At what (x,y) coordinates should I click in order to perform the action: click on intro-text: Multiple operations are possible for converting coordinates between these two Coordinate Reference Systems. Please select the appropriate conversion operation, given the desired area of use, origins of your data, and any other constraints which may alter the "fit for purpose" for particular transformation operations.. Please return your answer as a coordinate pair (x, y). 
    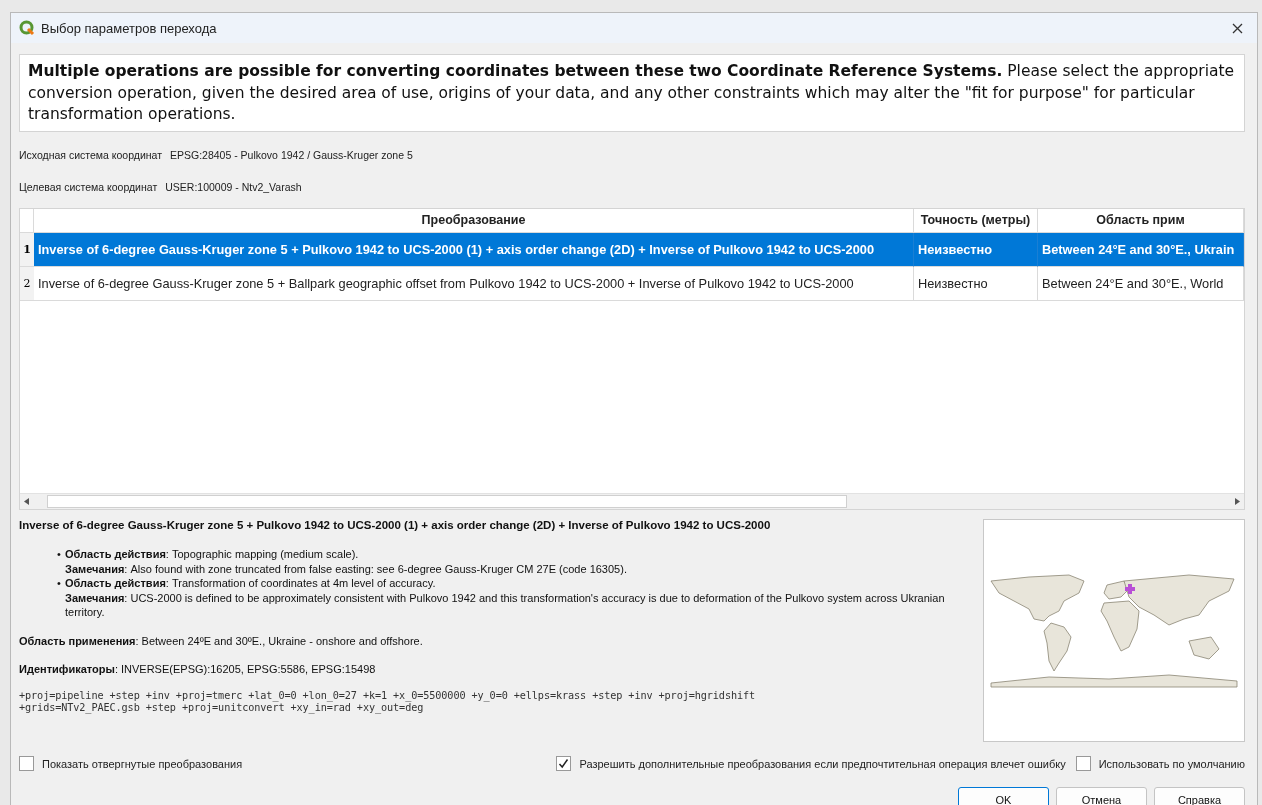
    Looking at the image, I should click on (632, 93).